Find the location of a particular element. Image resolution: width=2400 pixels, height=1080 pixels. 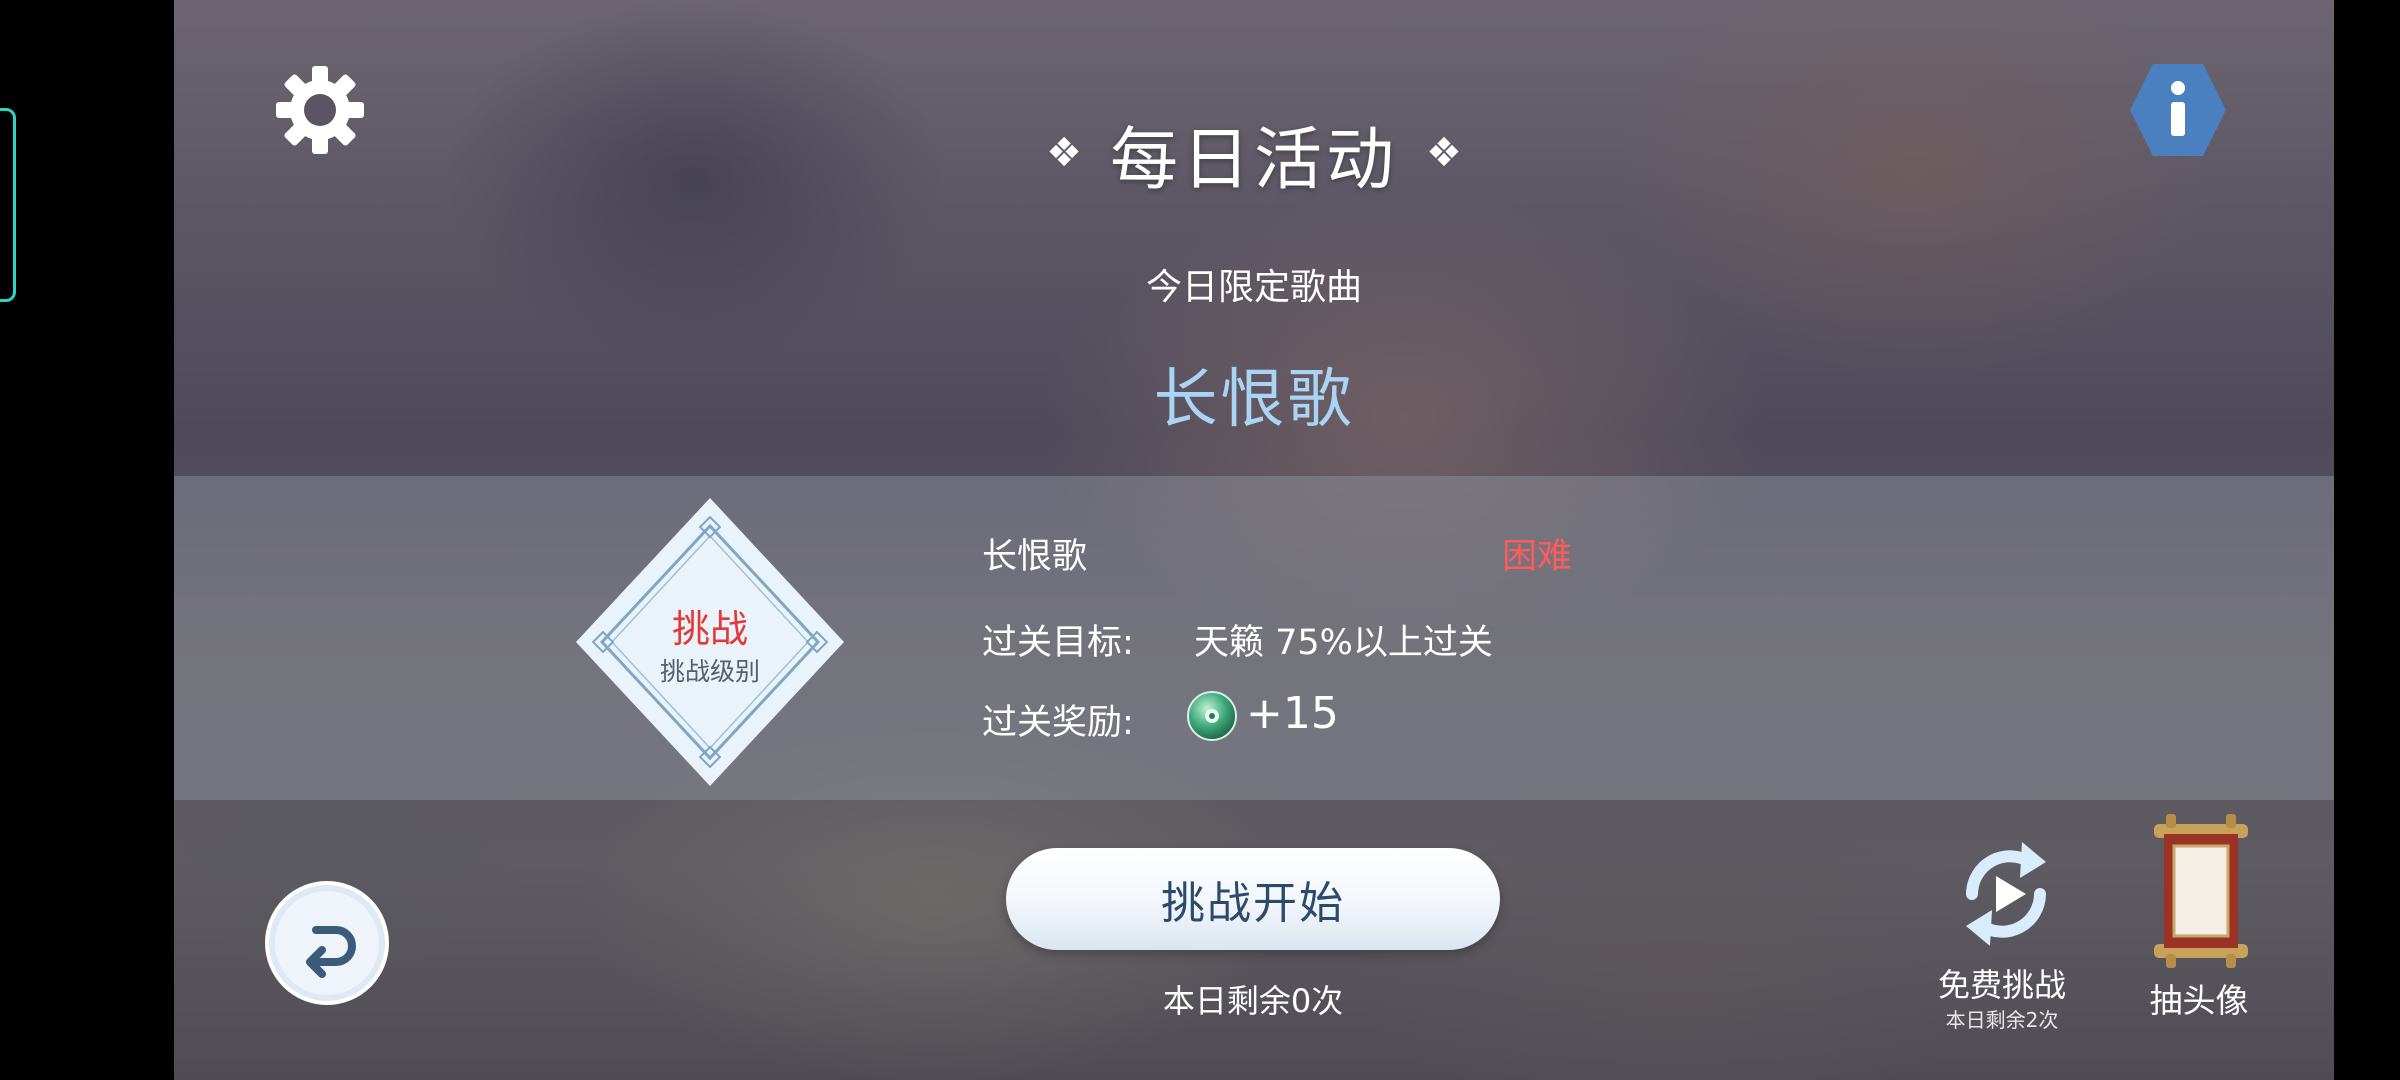

replay-icon is located at coordinates (2006, 894).